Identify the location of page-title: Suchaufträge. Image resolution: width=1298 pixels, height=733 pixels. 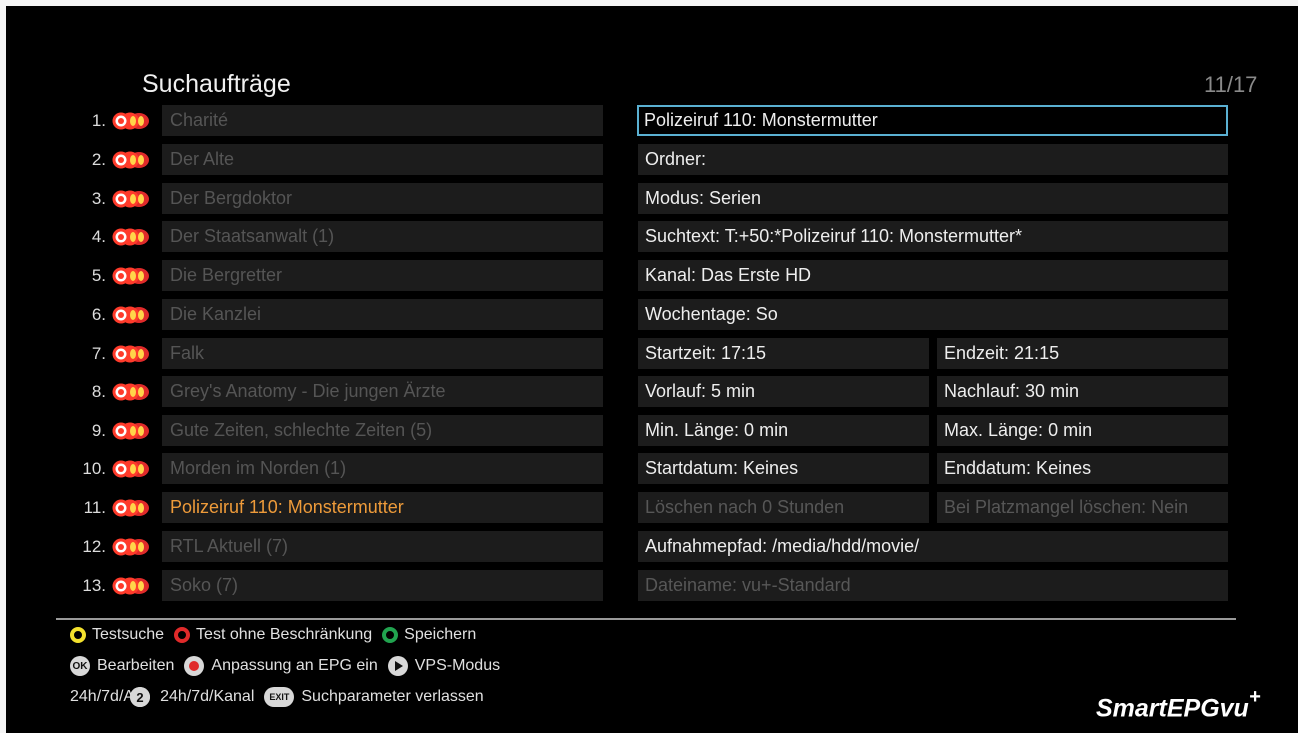
(216, 84).